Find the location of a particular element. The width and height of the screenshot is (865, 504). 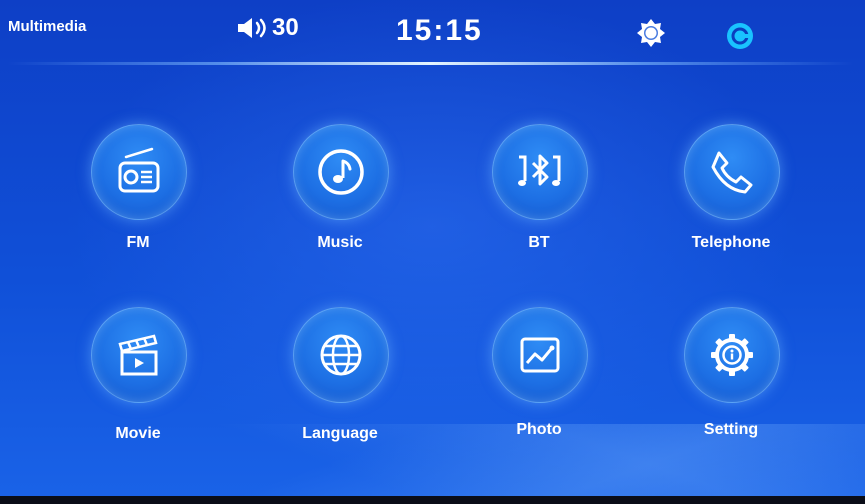

speaker-icon is located at coordinates (252, 28).